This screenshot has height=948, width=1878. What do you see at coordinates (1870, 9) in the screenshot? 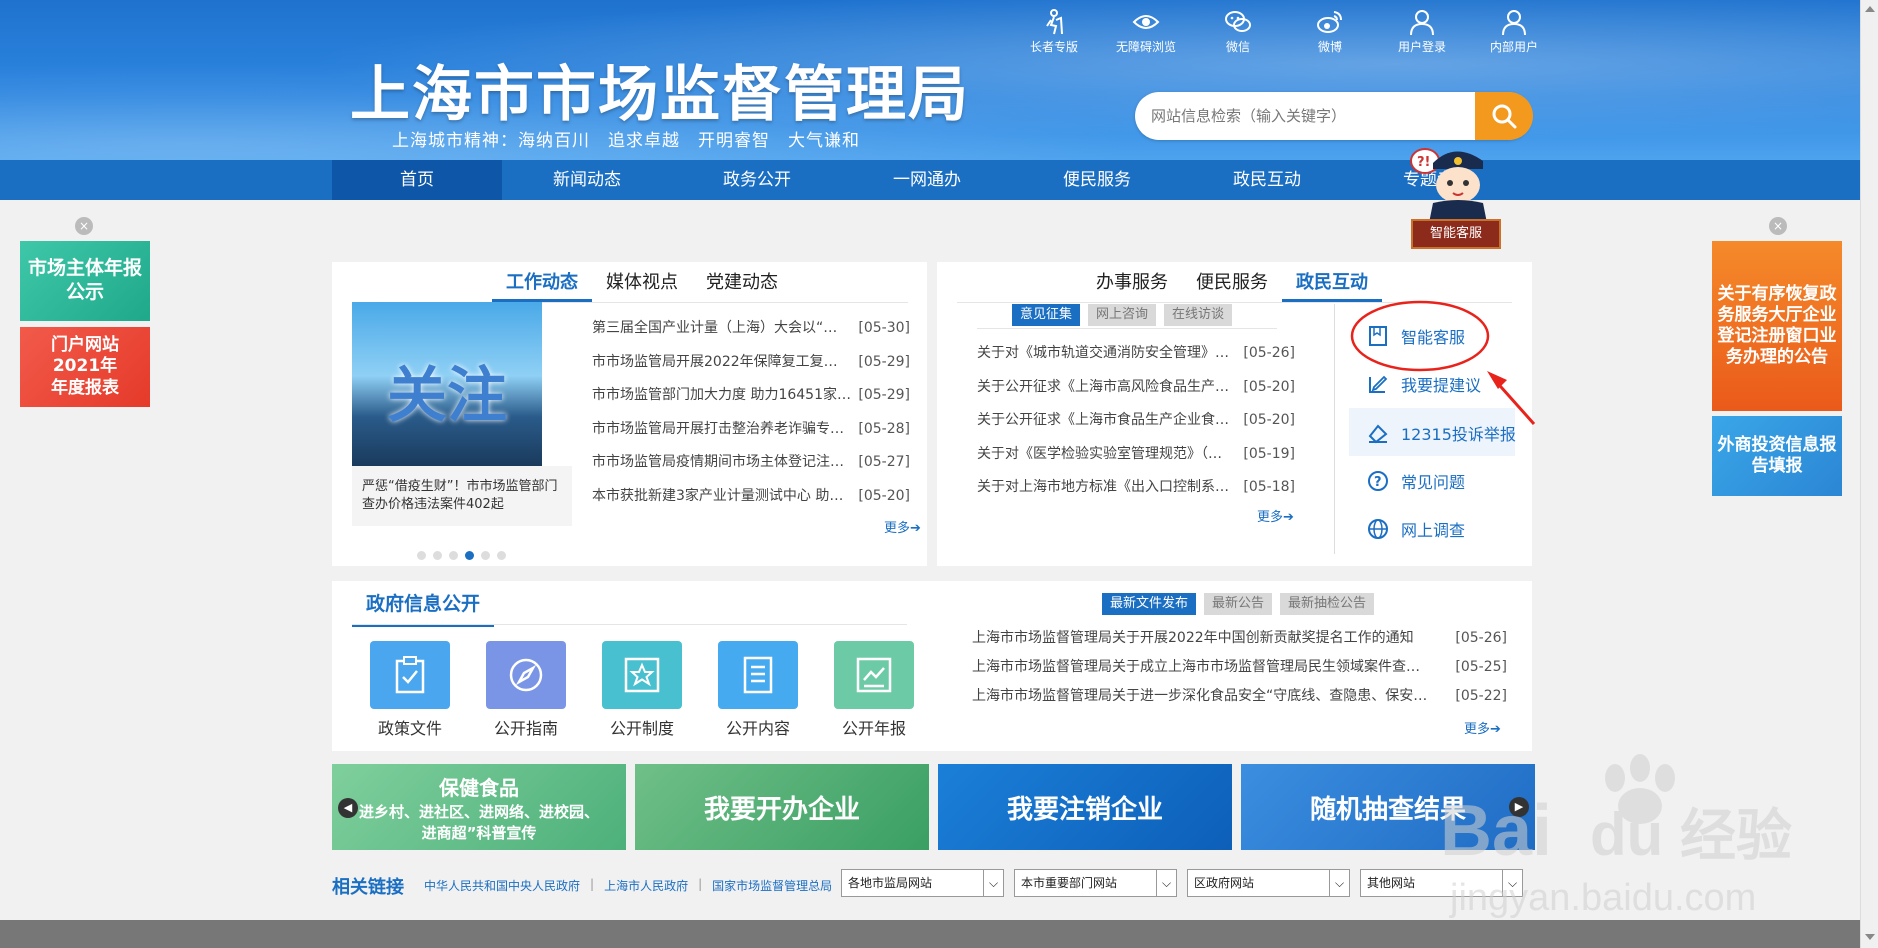
I see `scroll-up-icon` at bounding box center [1870, 9].